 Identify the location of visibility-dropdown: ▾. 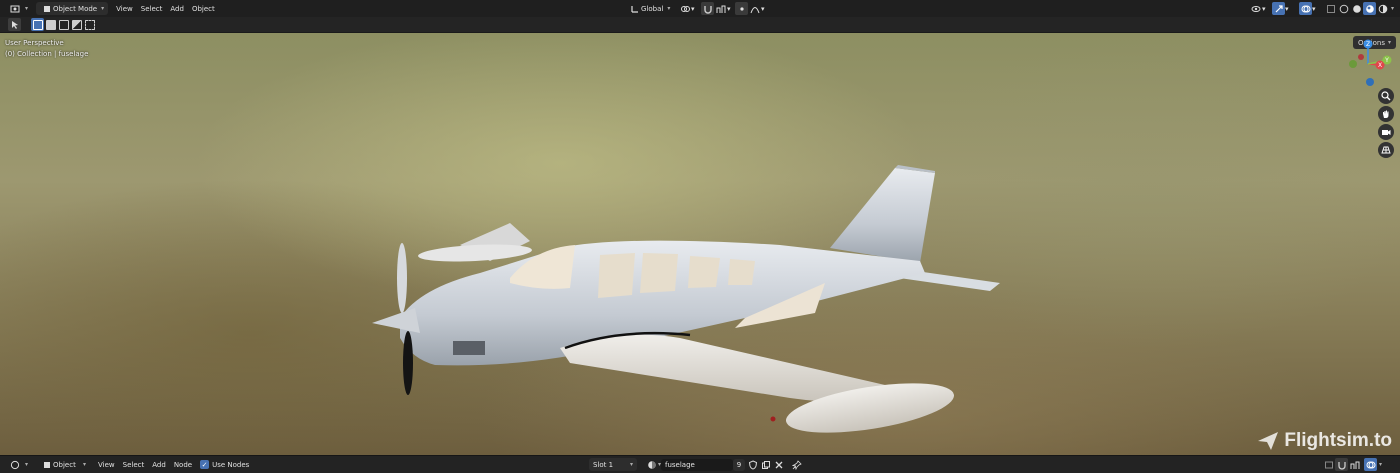
(1257, 8).